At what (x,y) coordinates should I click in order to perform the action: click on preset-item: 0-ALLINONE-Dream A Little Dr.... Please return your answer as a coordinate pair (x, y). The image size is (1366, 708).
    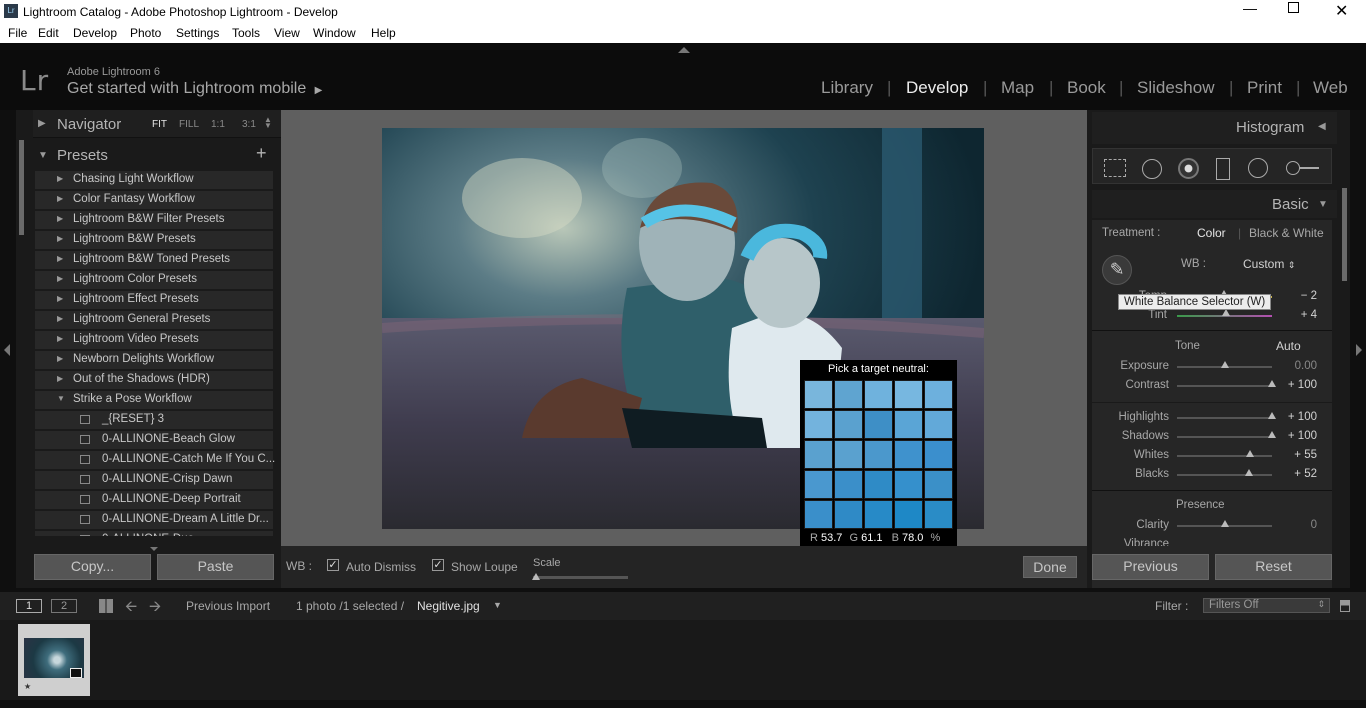
    Looking at the image, I should click on (154, 519).